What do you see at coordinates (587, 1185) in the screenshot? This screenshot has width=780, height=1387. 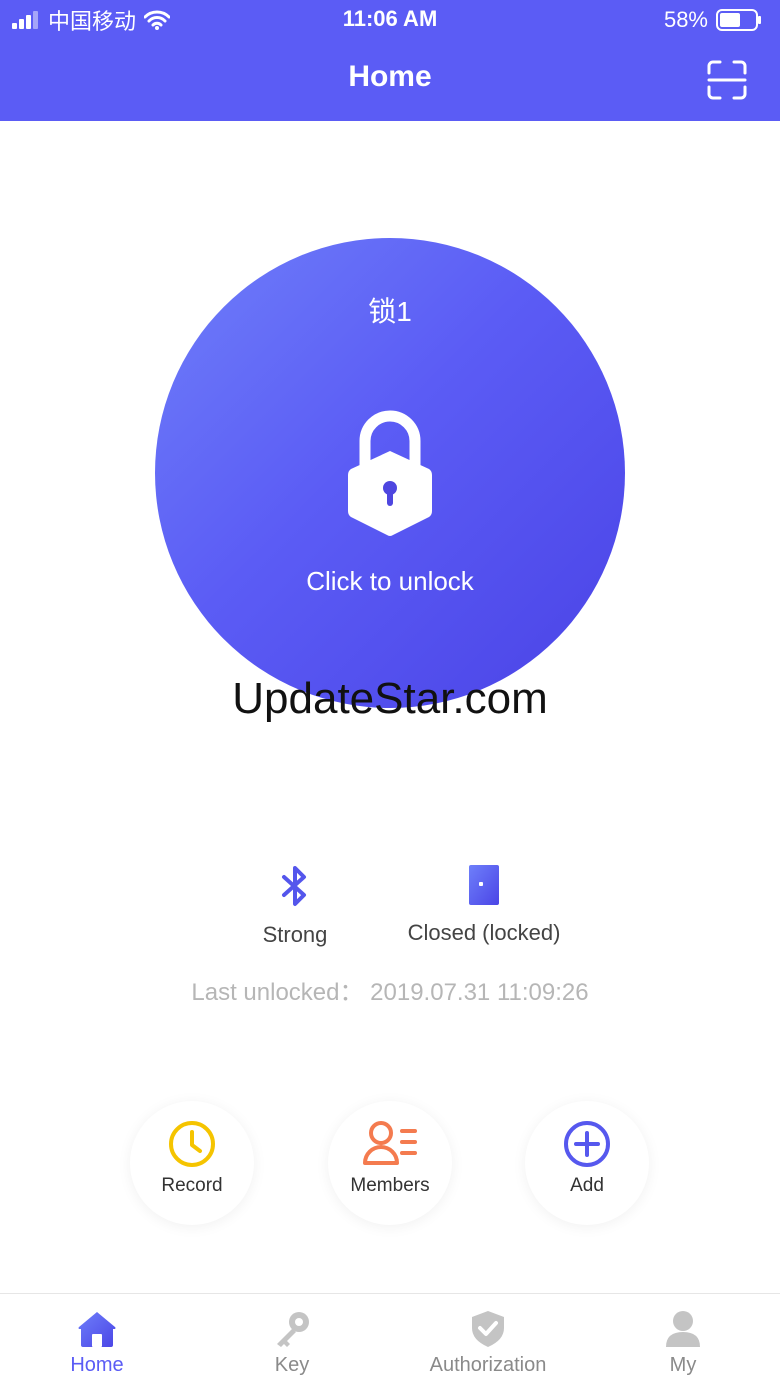 I see `add-label: Add` at bounding box center [587, 1185].